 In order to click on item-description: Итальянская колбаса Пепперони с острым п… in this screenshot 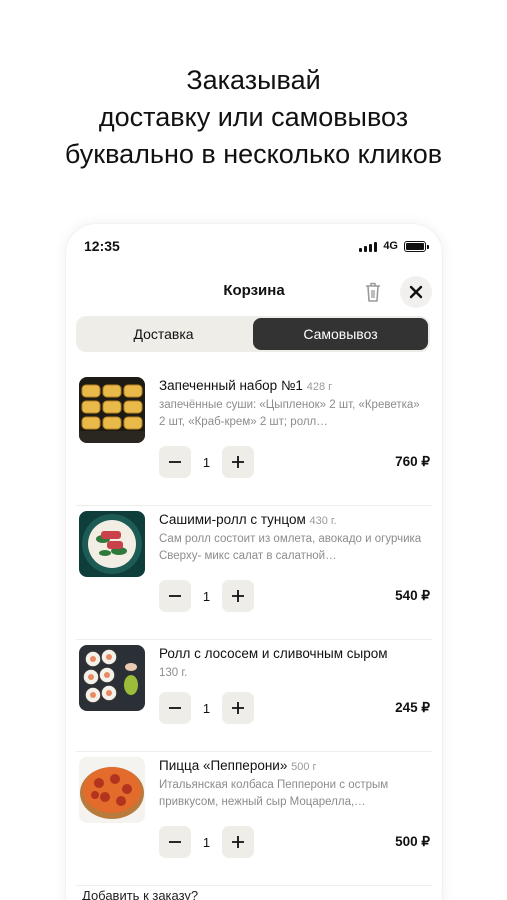, I will do `click(274, 793)`.